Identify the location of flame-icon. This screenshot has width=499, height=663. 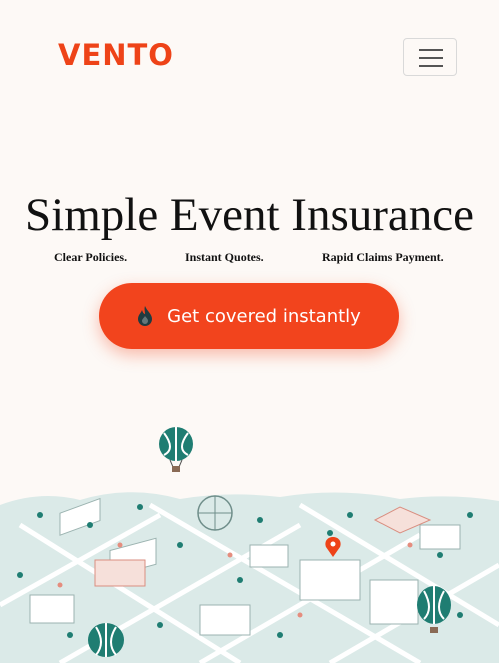
(145, 316).